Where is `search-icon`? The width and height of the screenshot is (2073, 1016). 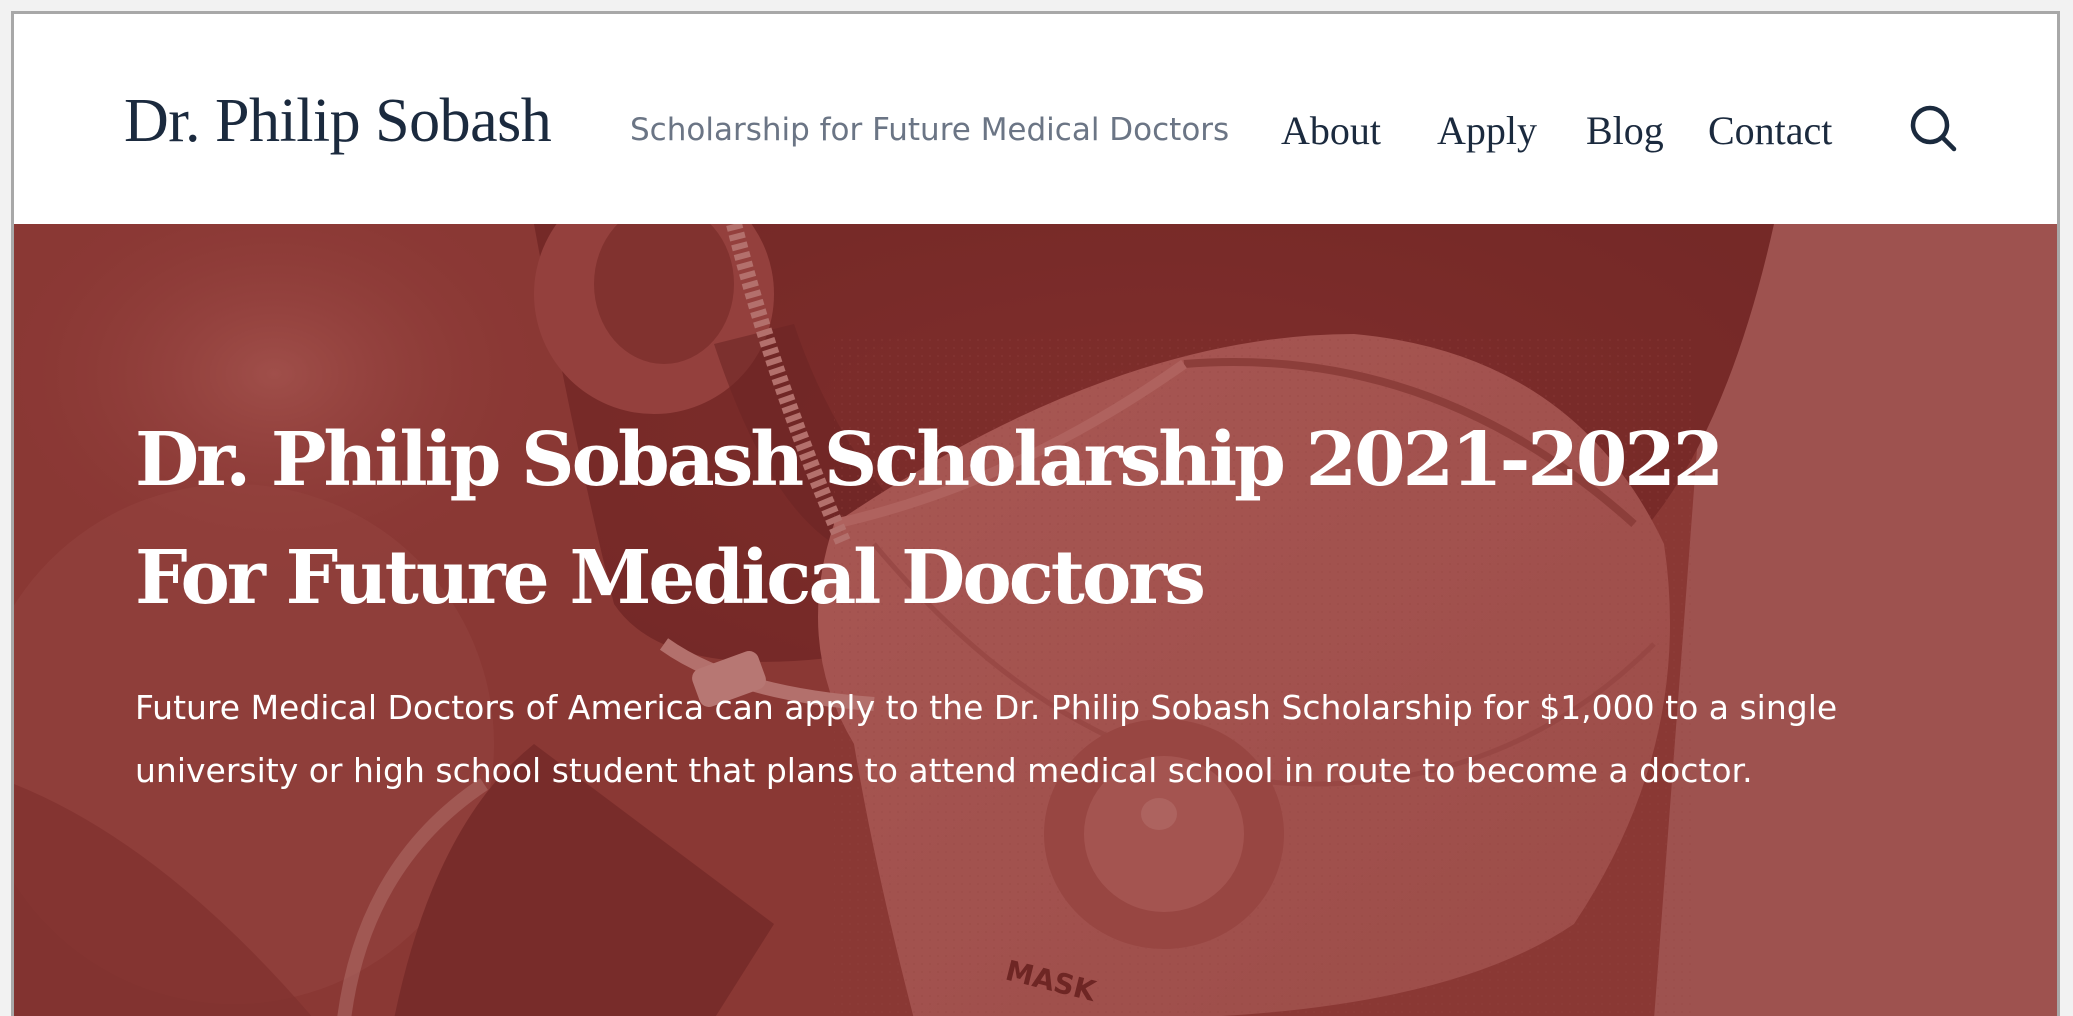
search-icon is located at coordinates (1933, 128).